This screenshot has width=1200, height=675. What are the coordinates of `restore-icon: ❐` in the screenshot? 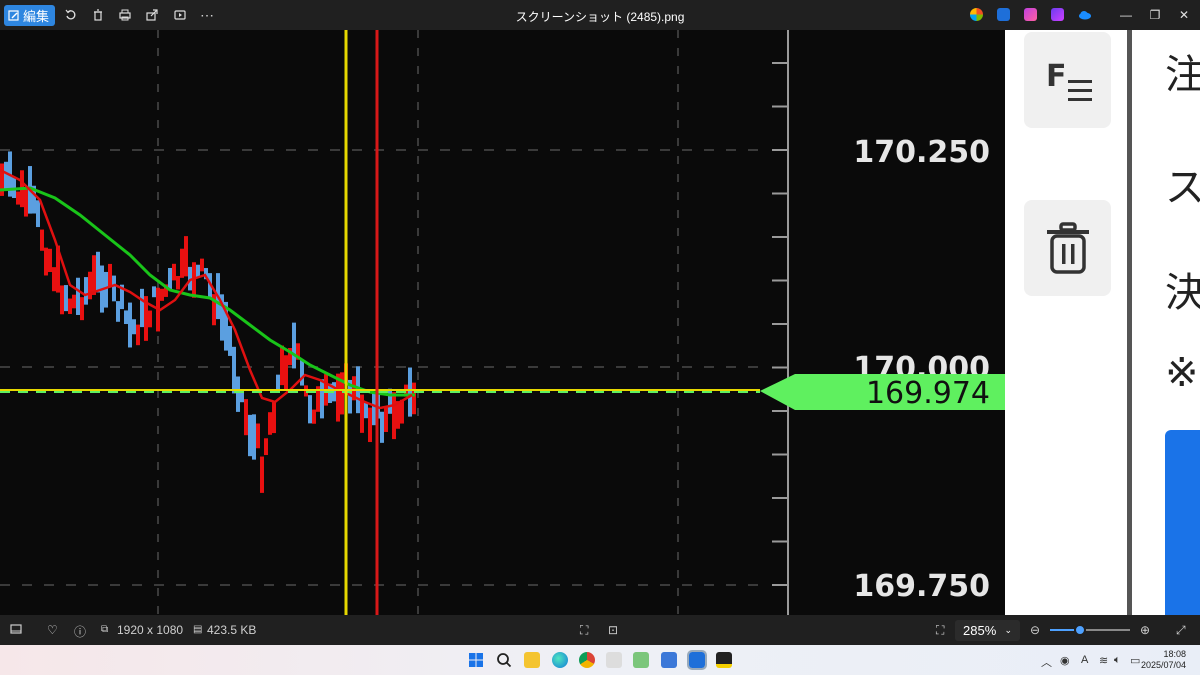 It's located at (1155, 15).